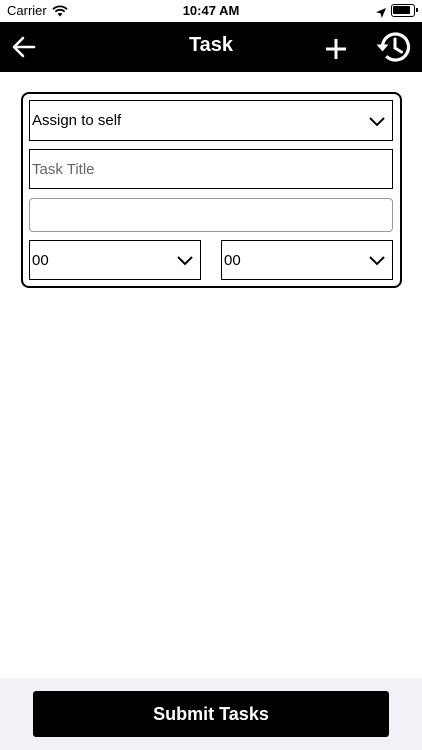 This screenshot has width=422, height=750. I want to click on location-arrow-icon, so click(381, 14).